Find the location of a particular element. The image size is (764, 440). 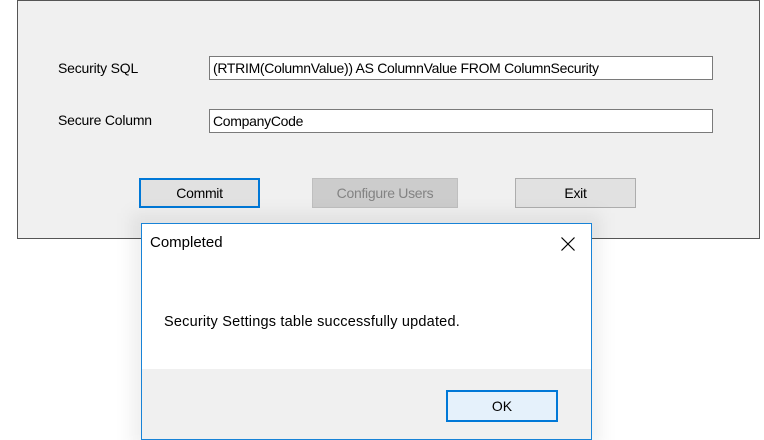

dialog-title: Completed is located at coordinates (186, 242).